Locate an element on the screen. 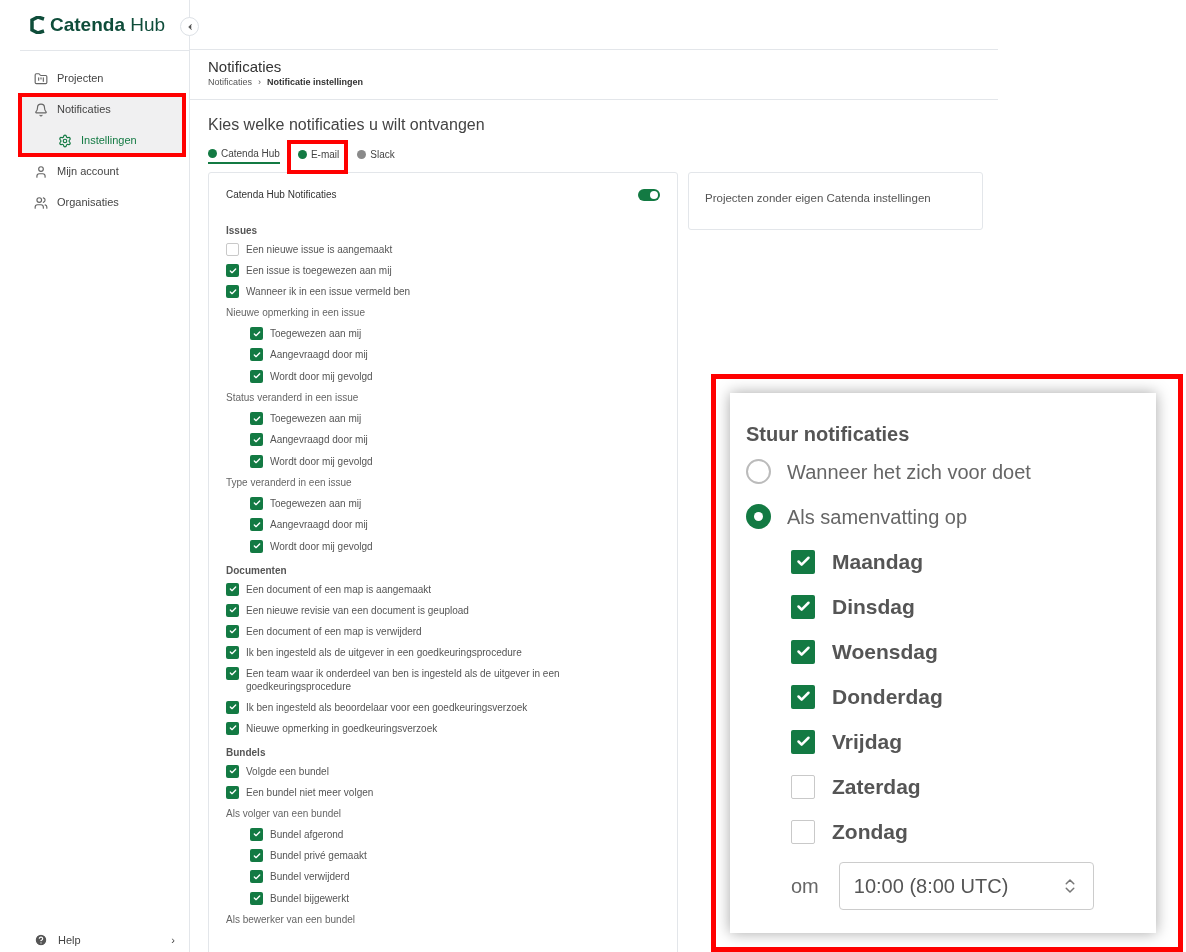  day-label: Zondag is located at coordinates (870, 831).